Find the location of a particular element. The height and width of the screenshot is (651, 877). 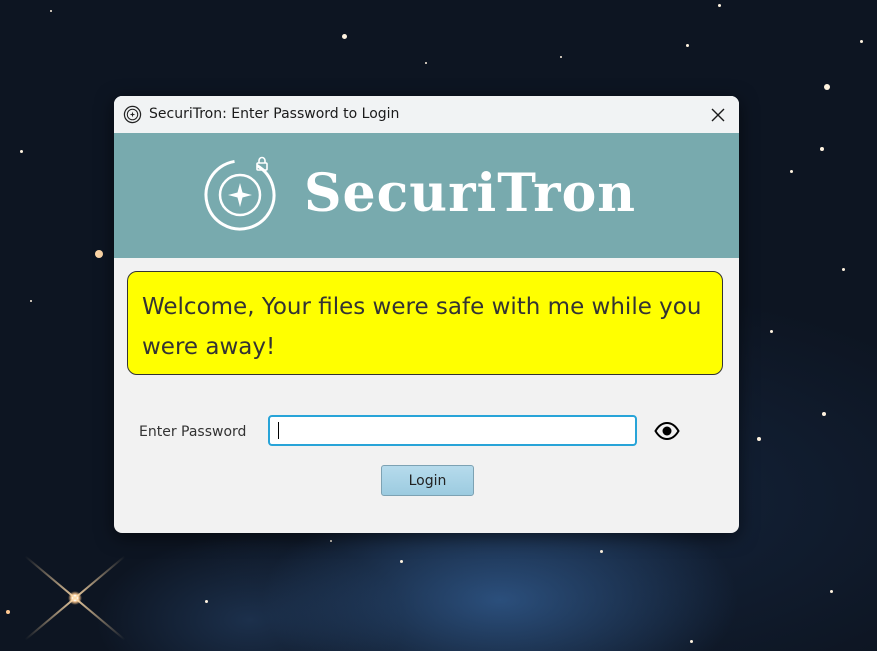

text-cursor is located at coordinates (278, 430).